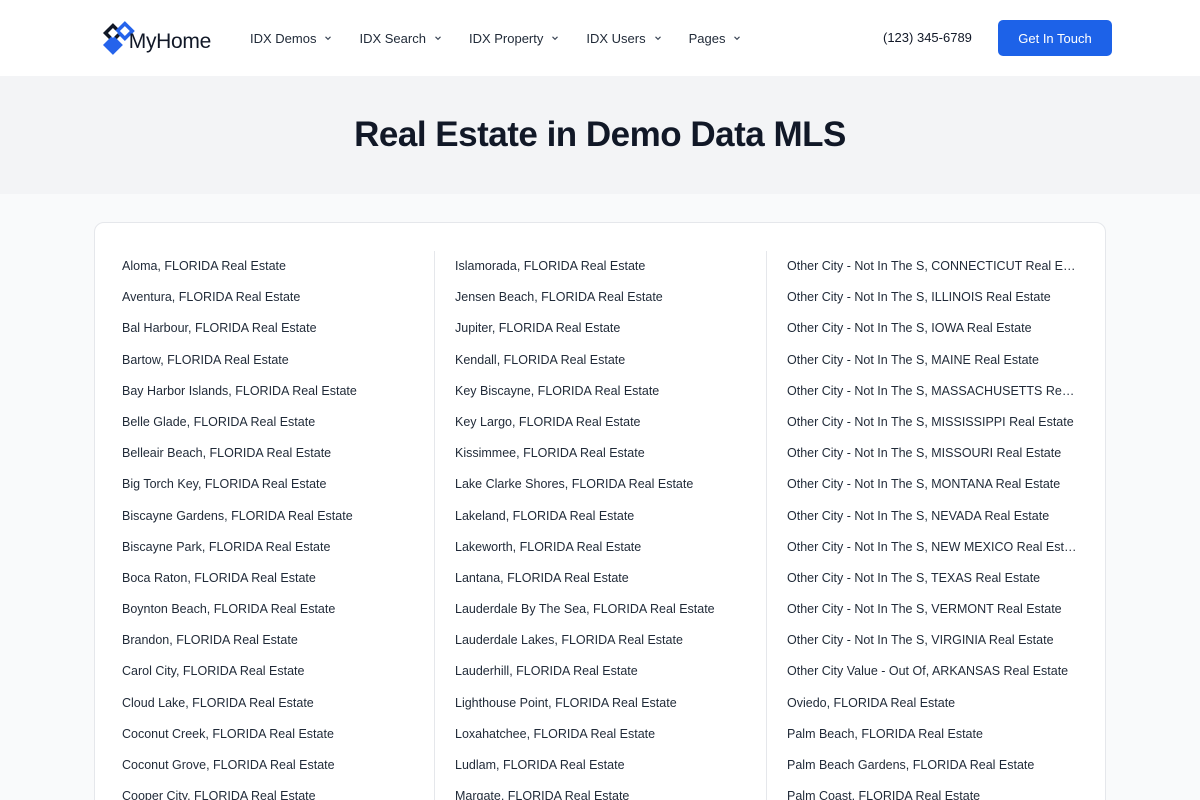 This screenshot has height=800, width=1200. I want to click on city-link: Belle Glade, FLORIDA Real Estate, so click(264, 422).